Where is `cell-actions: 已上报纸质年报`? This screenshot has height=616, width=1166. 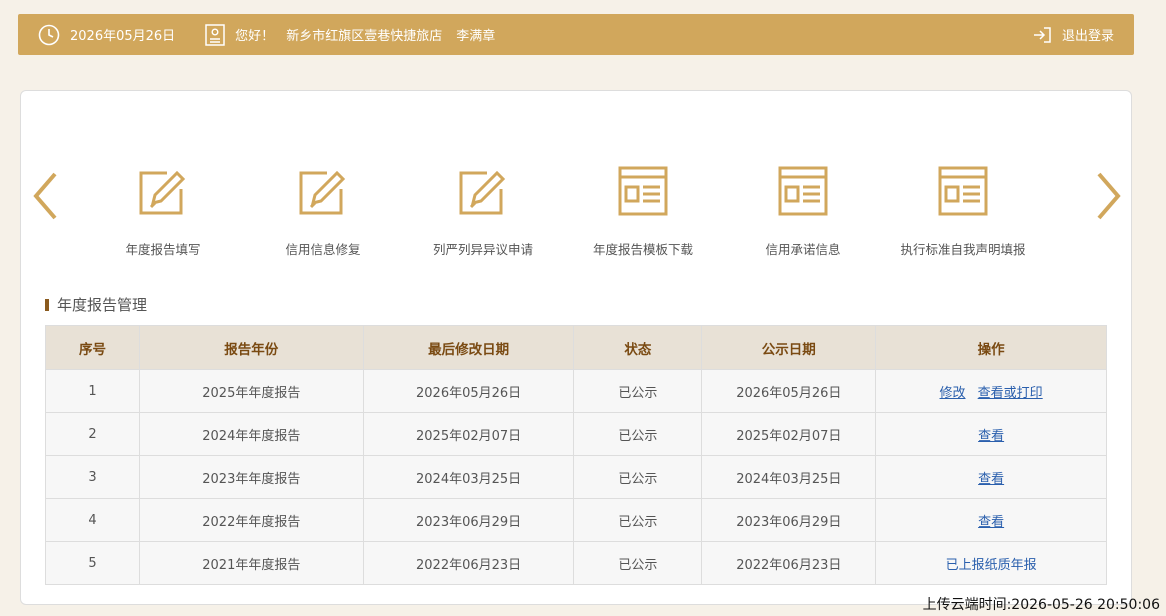 cell-actions: 已上报纸质年报 is located at coordinates (991, 563).